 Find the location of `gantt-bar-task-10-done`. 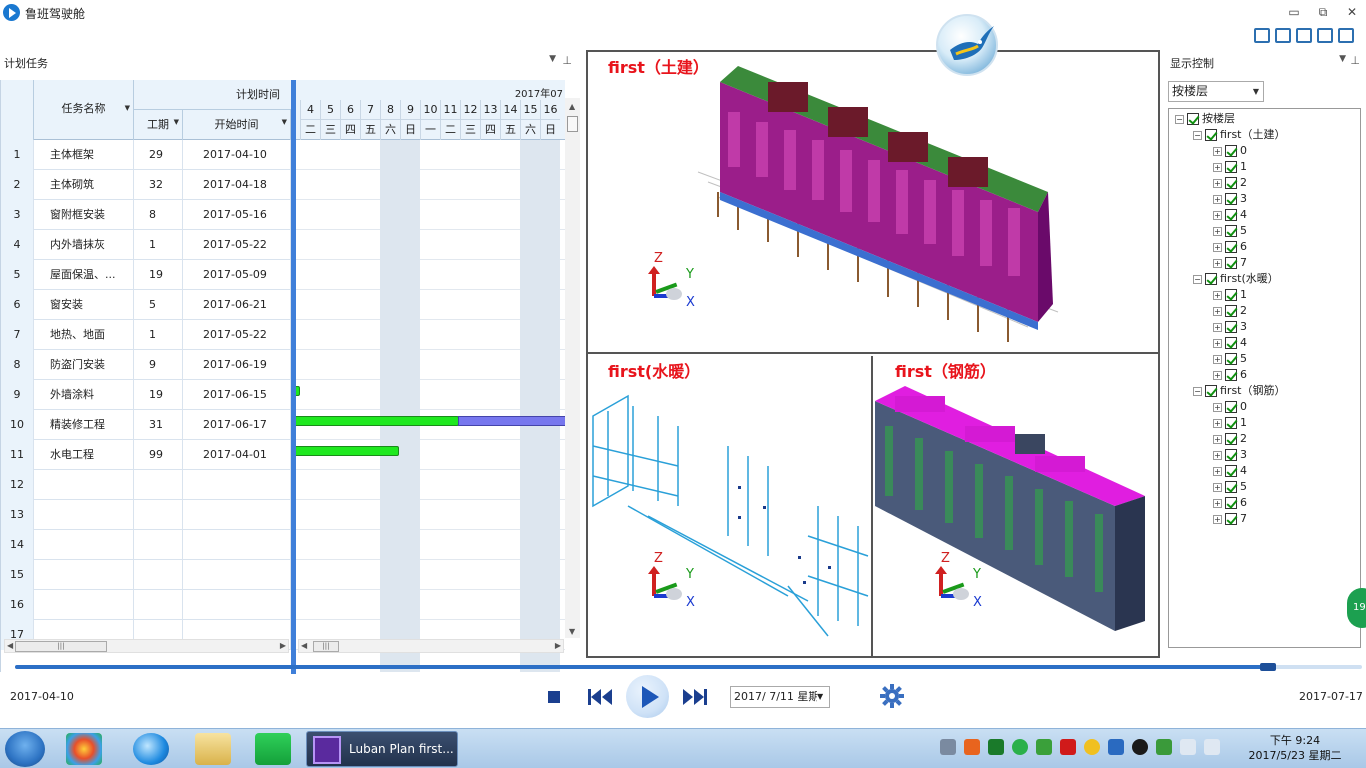

gantt-bar-task-10-done is located at coordinates (377, 421).